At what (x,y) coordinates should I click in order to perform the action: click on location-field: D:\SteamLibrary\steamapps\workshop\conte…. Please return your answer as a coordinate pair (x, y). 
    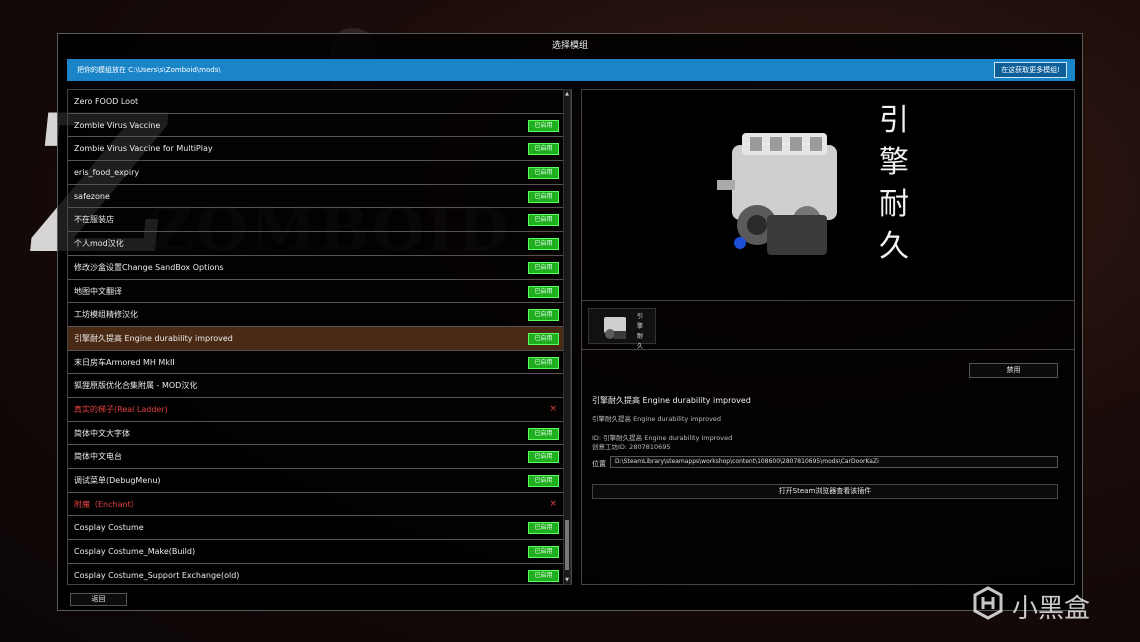
    Looking at the image, I should click on (834, 462).